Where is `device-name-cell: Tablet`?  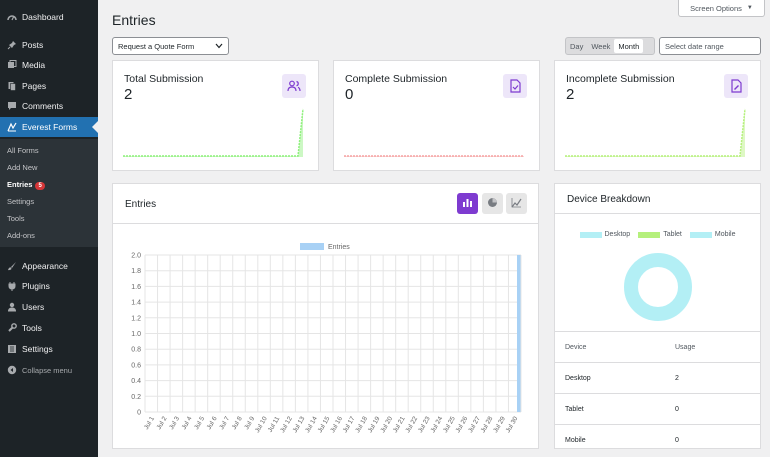 device-name-cell: Tablet is located at coordinates (574, 409).